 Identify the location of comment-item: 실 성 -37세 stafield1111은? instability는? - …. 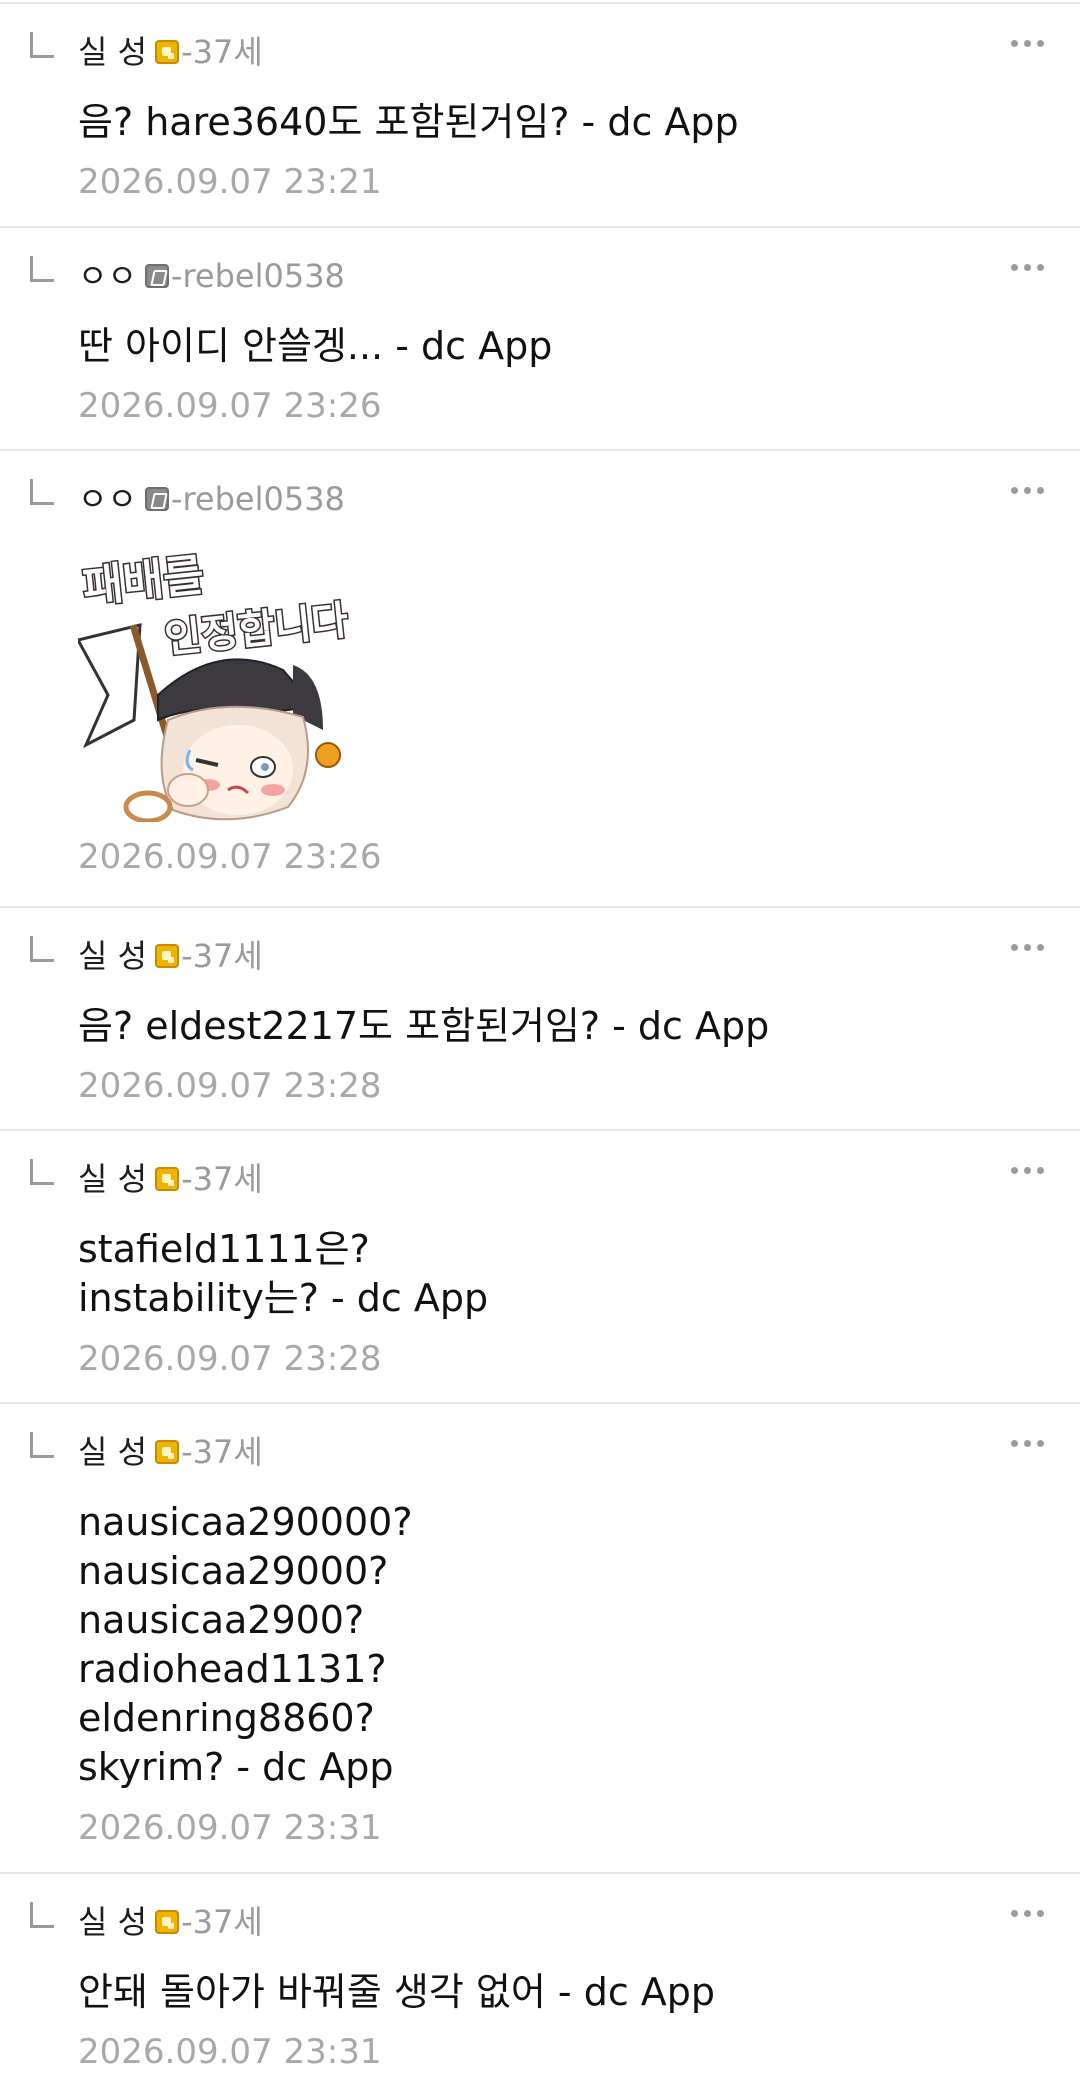
(540, 1267).